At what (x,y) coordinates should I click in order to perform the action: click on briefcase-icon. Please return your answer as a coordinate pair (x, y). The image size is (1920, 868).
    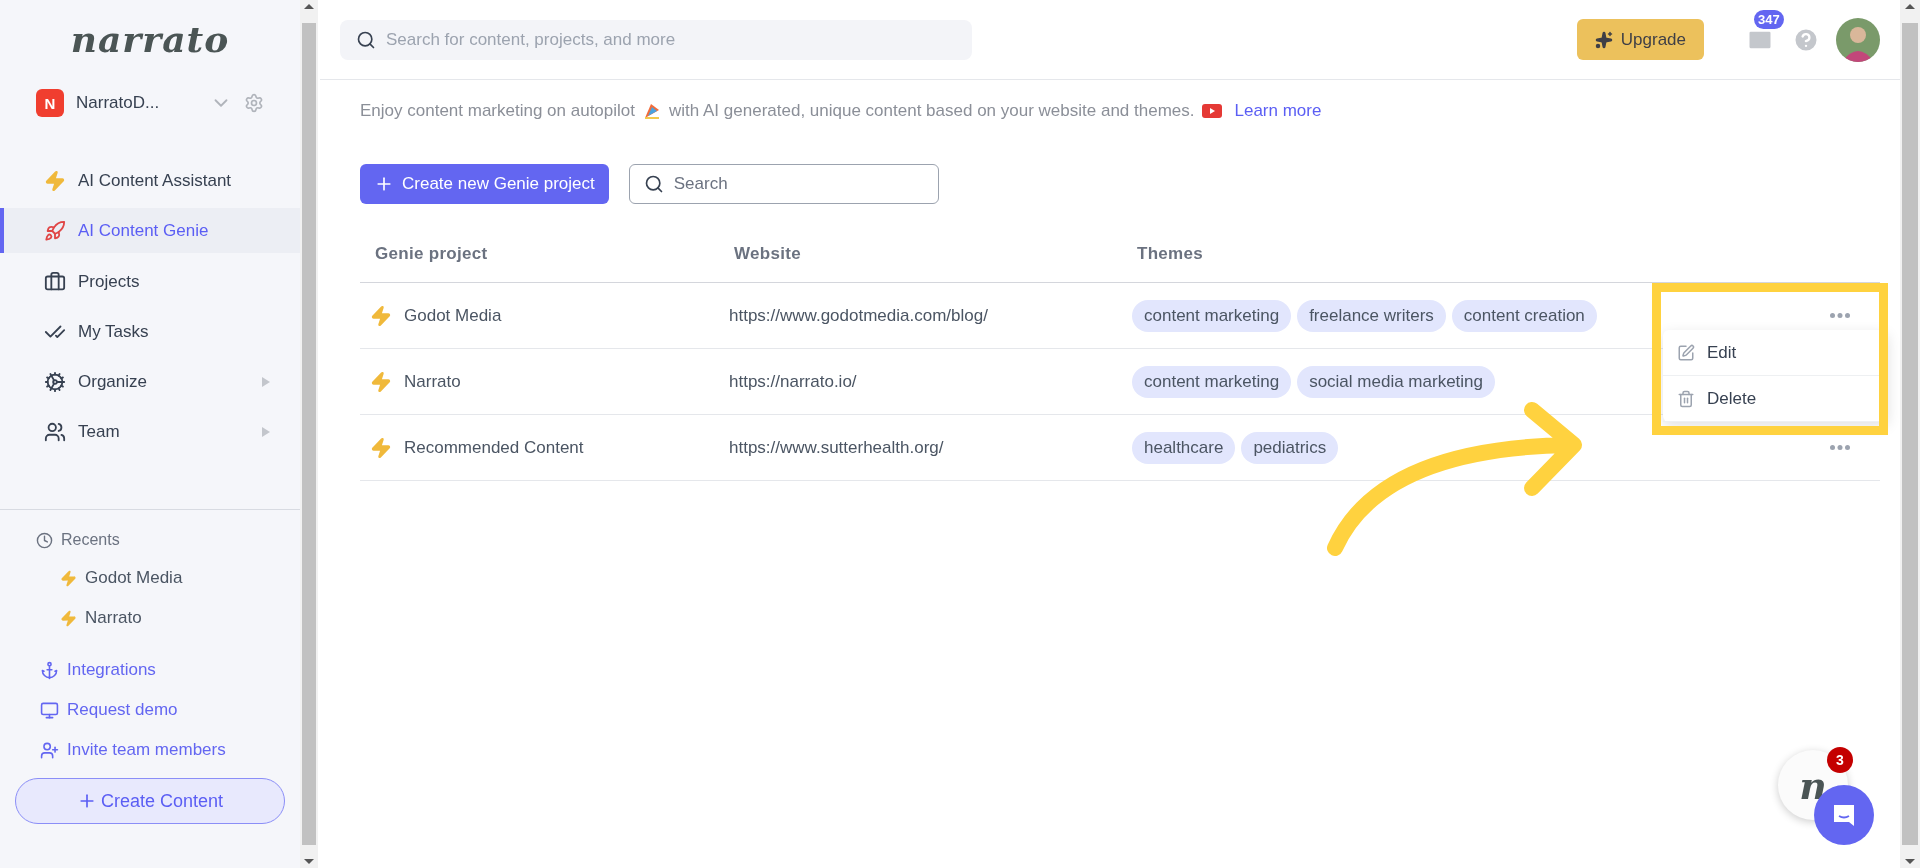
    Looking at the image, I should click on (55, 282).